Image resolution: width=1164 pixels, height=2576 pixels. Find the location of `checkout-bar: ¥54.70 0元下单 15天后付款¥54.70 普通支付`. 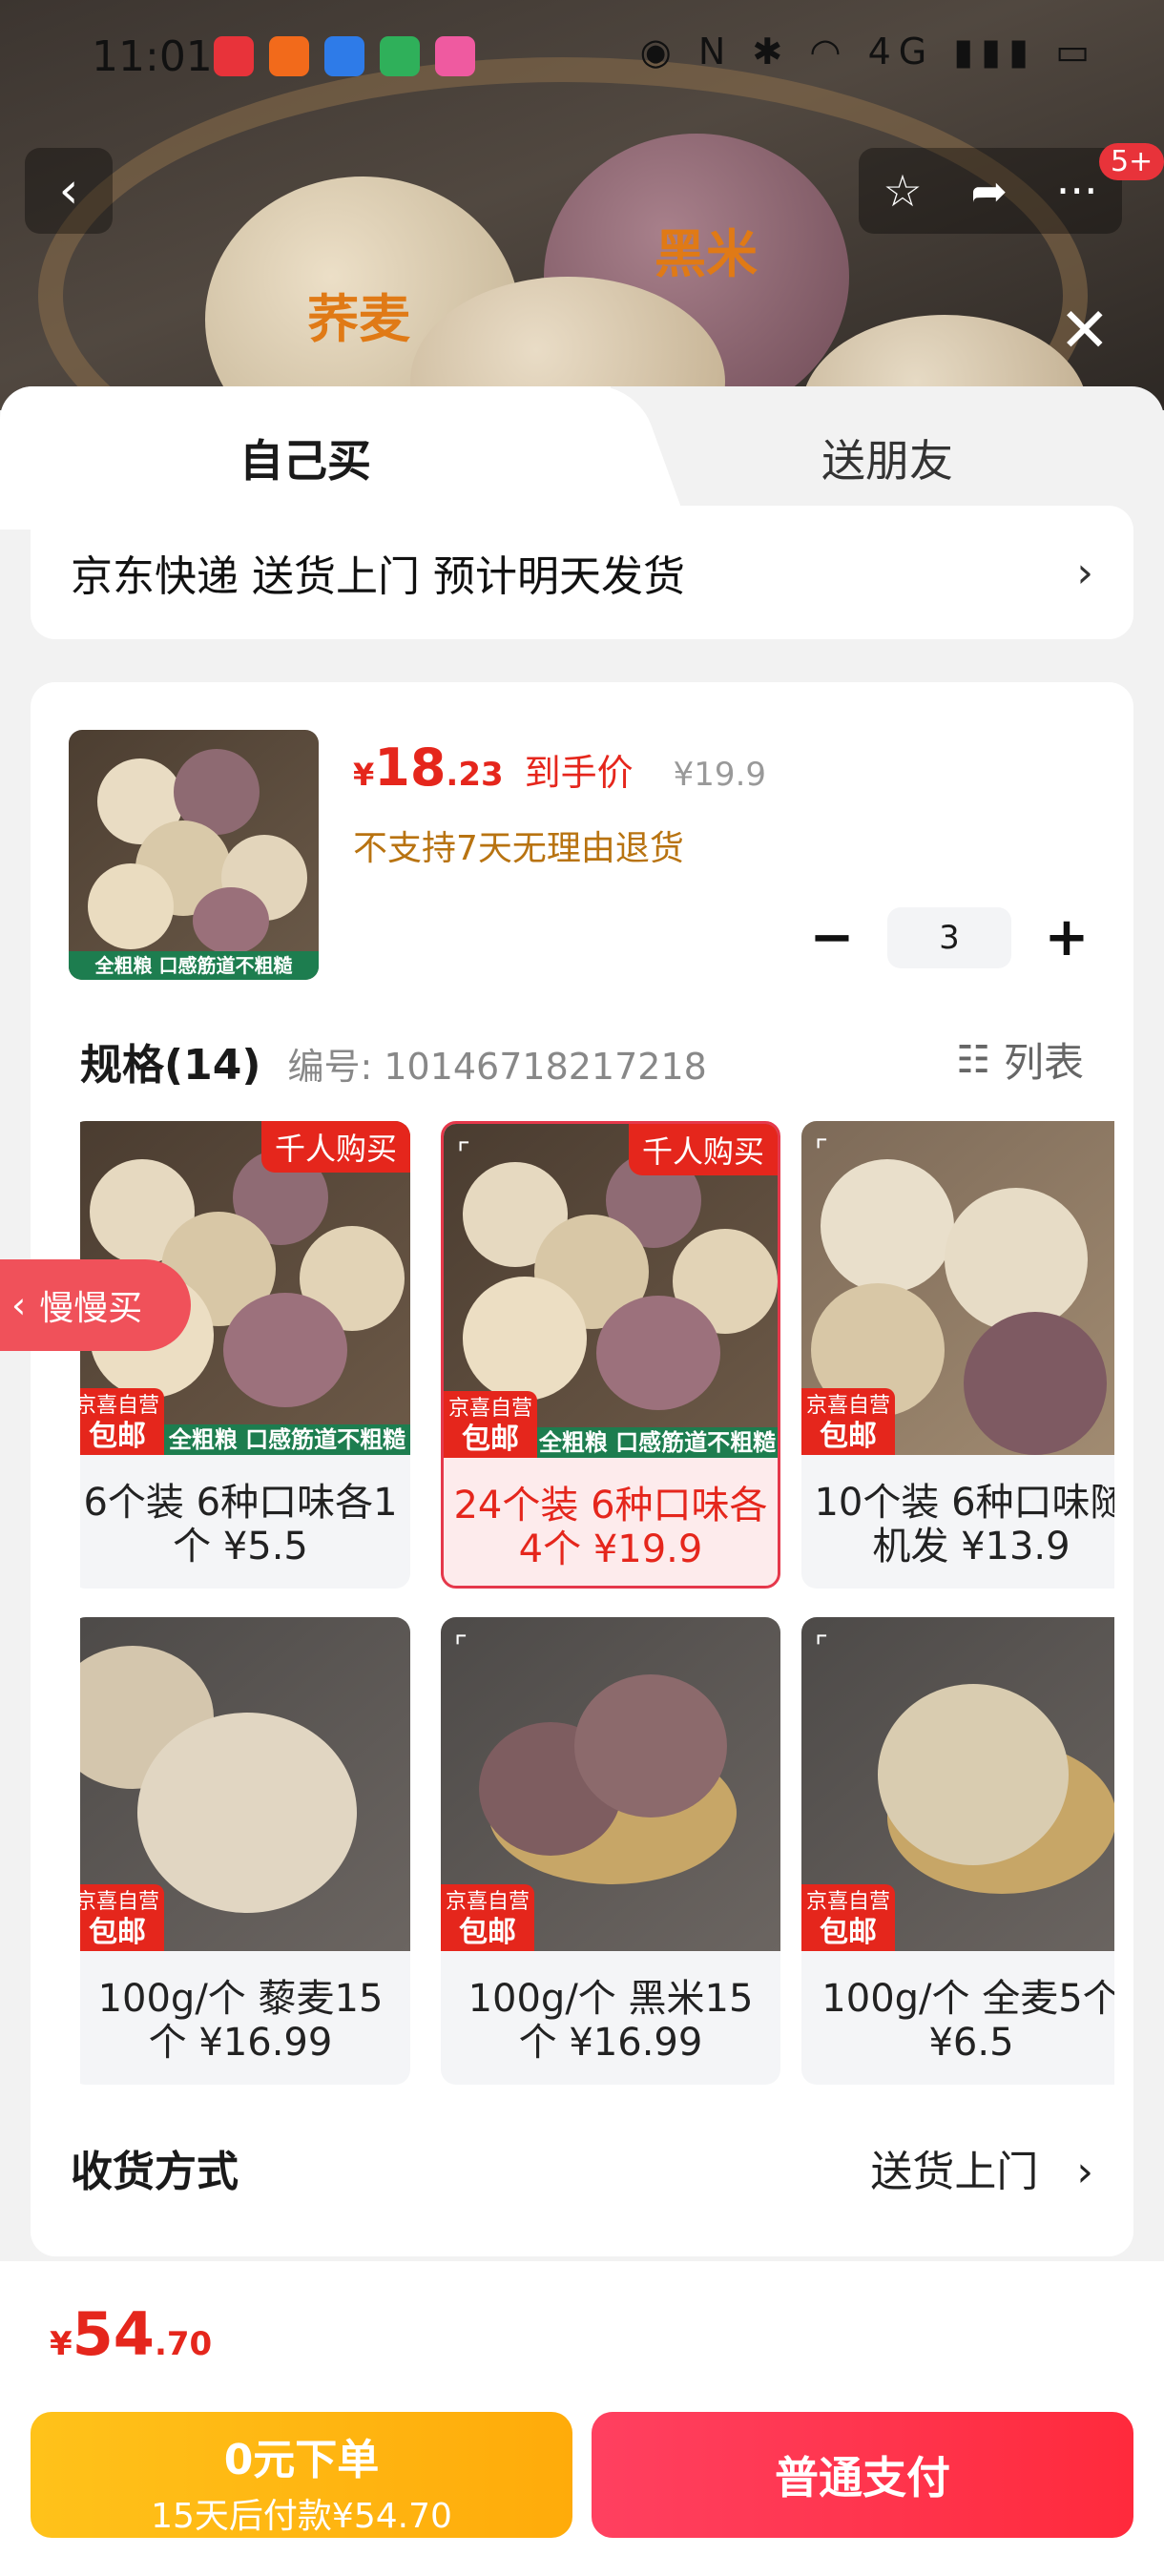

checkout-bar: ¥54.70 0元下单 15天后付款¥54.70 普通支付 is located at coordinates (582, 2418).